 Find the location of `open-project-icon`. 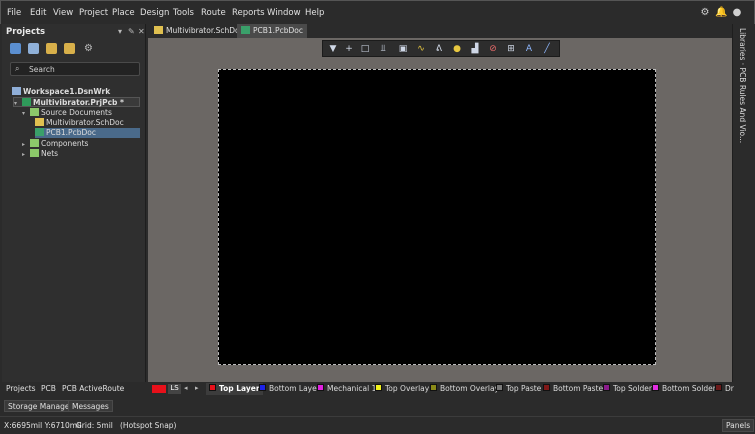

open-project-icon is located at coordinates (51, 48).